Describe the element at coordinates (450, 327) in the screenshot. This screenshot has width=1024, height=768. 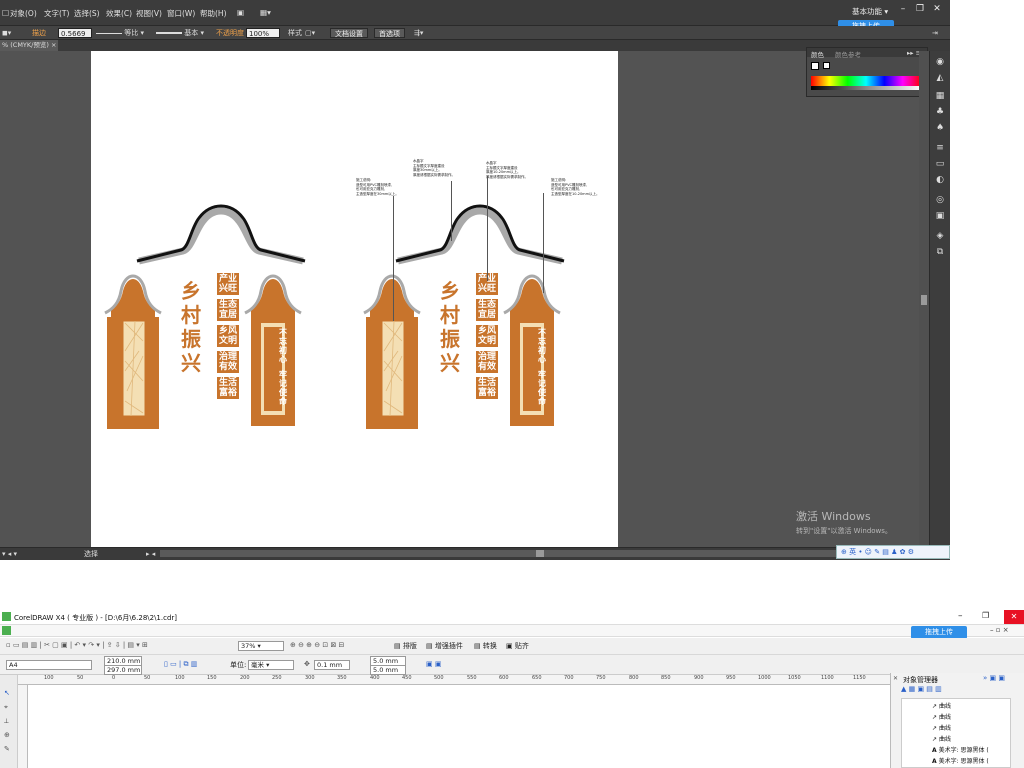
I see `title-column-right: 乡 村 振 兴` at that location.